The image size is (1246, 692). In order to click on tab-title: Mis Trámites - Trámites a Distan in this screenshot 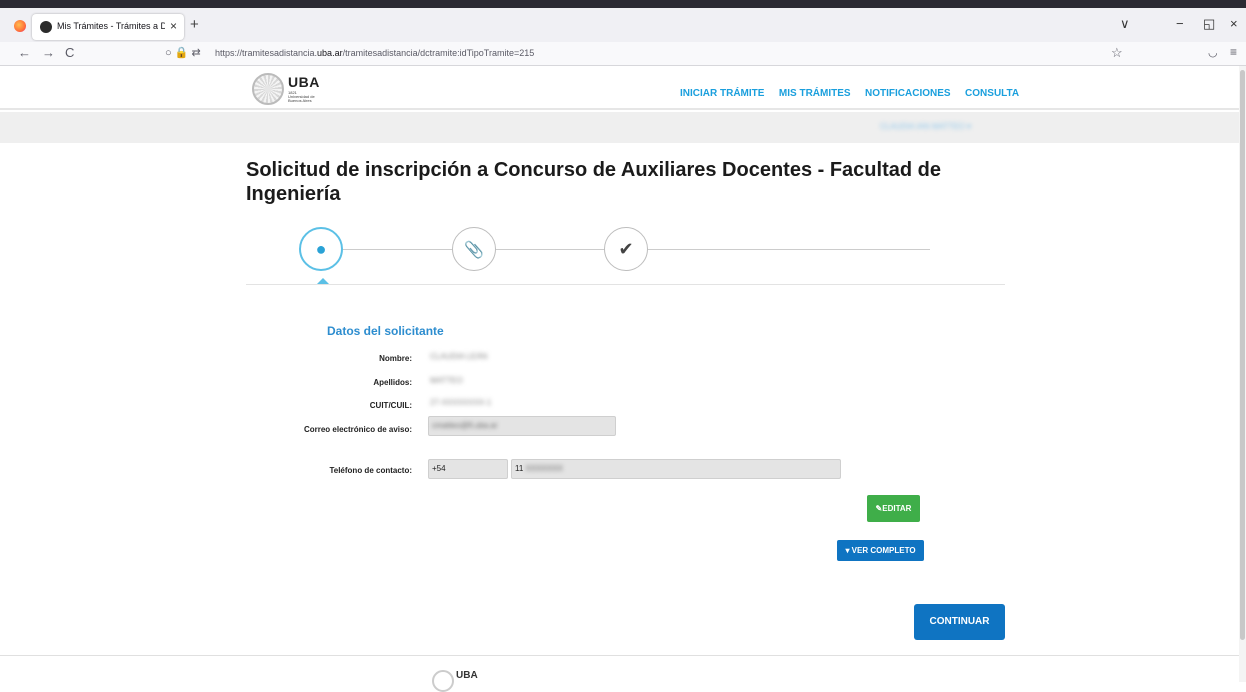, I will do `click(111, 26)`.